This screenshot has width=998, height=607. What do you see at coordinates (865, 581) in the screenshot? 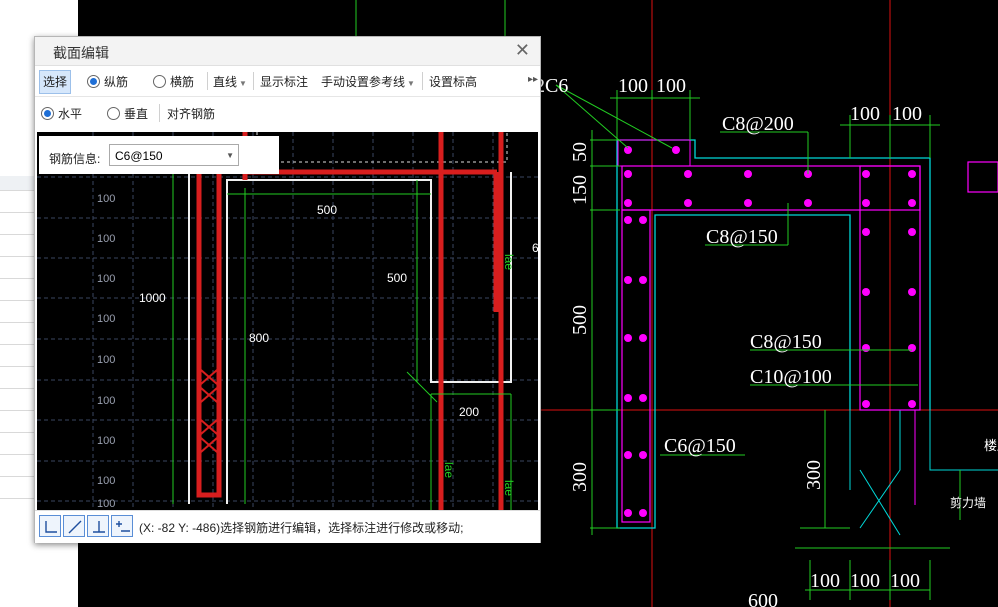
I see `label-bot-100b: 100` at bounding box center [865, 581].